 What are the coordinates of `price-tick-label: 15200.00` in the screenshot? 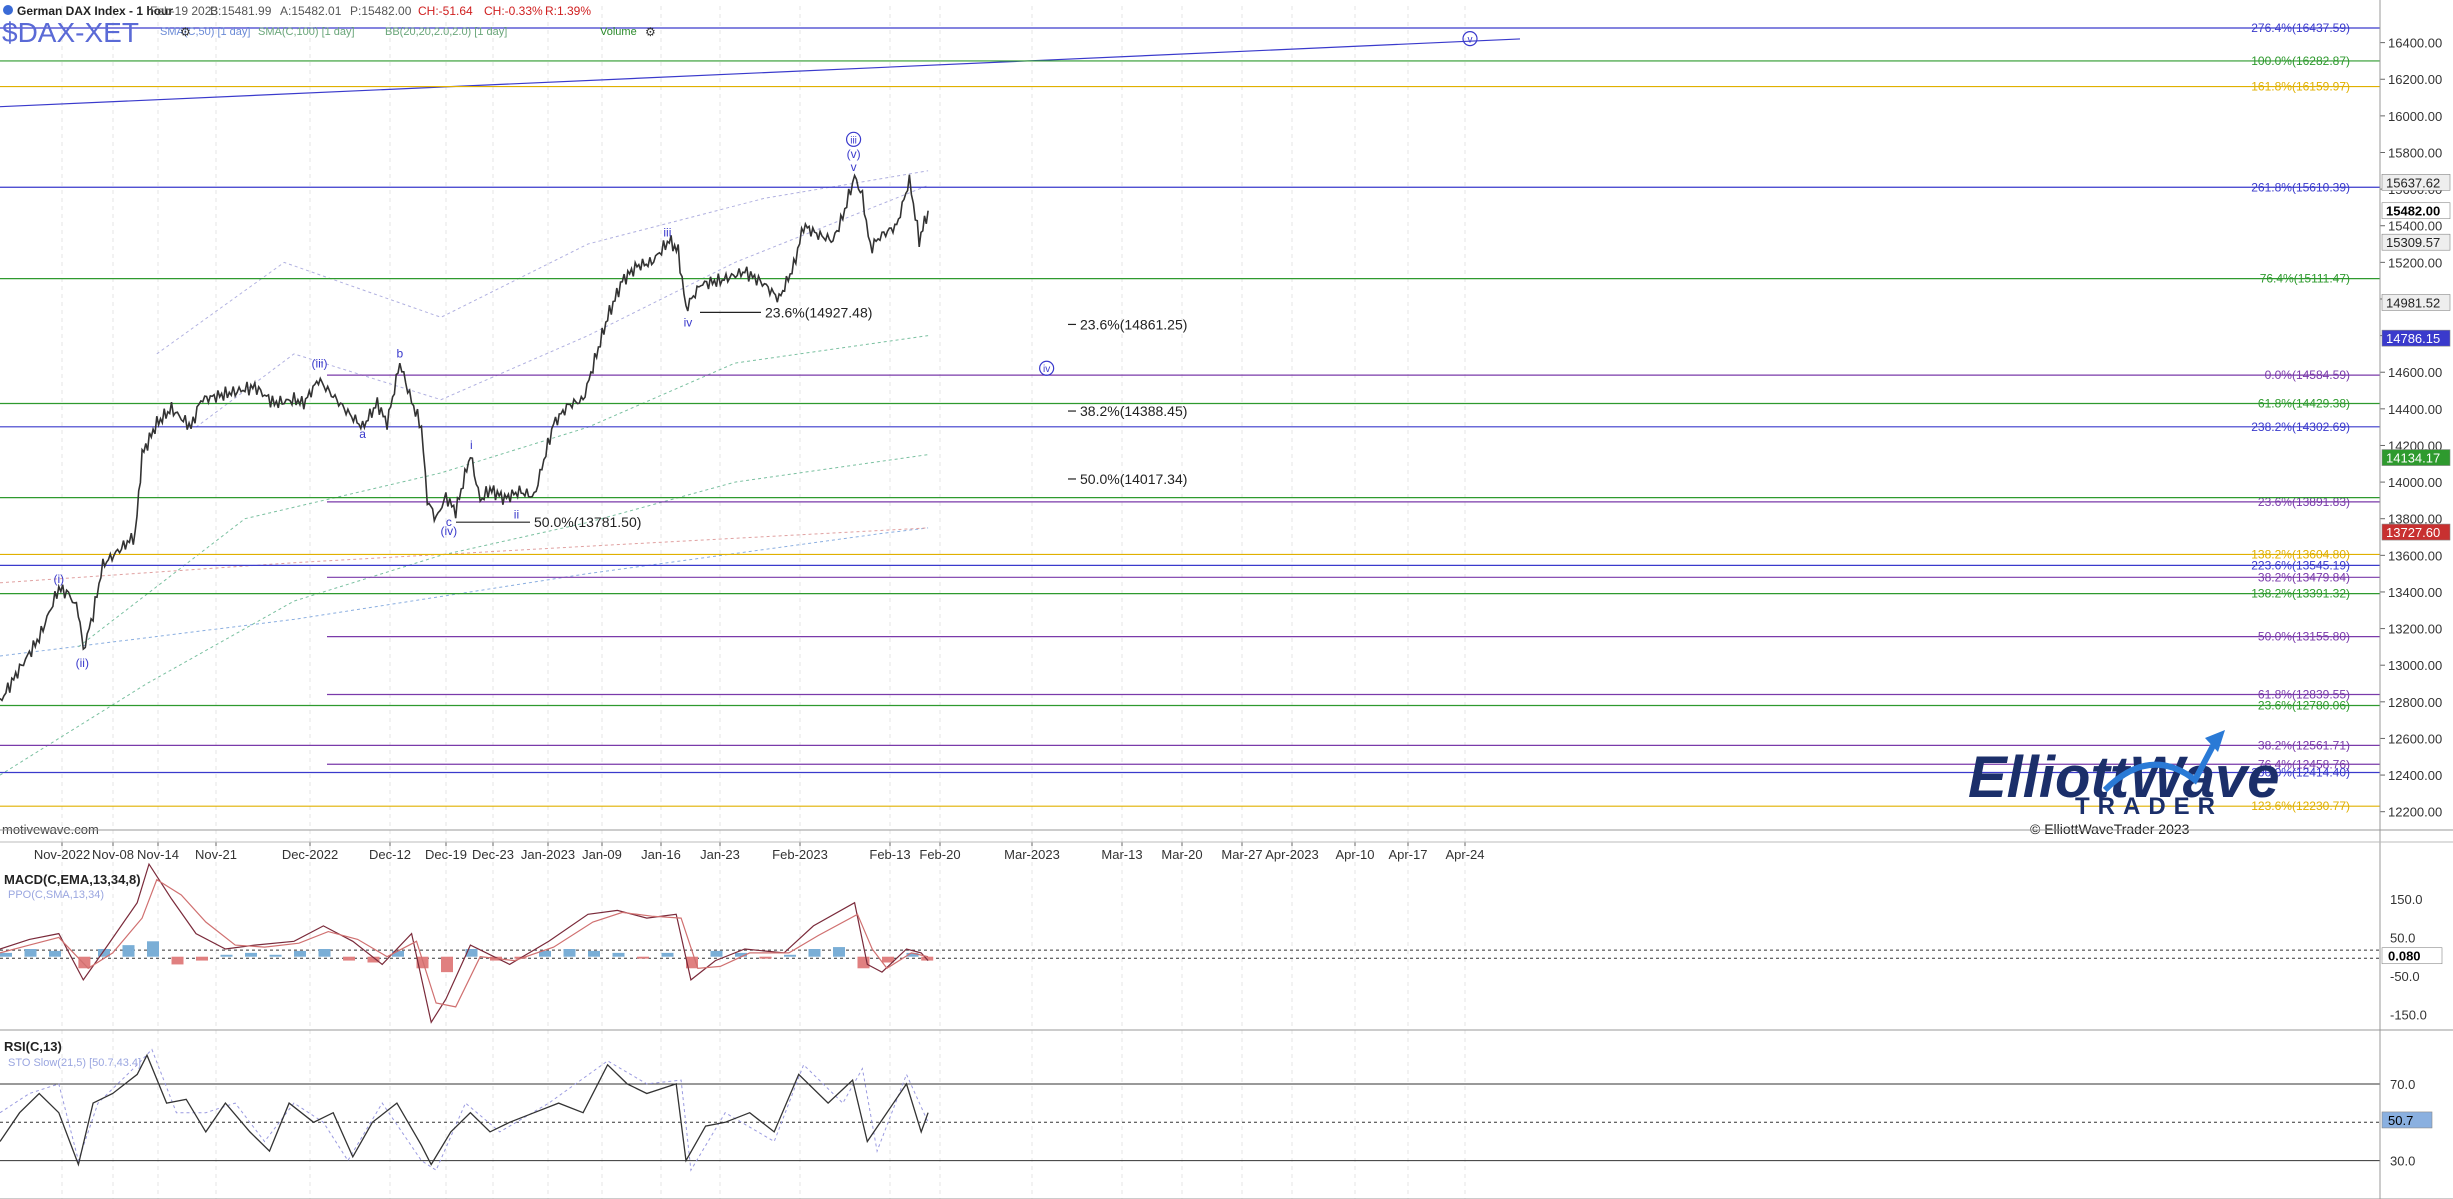 It's located at (2415, 262).